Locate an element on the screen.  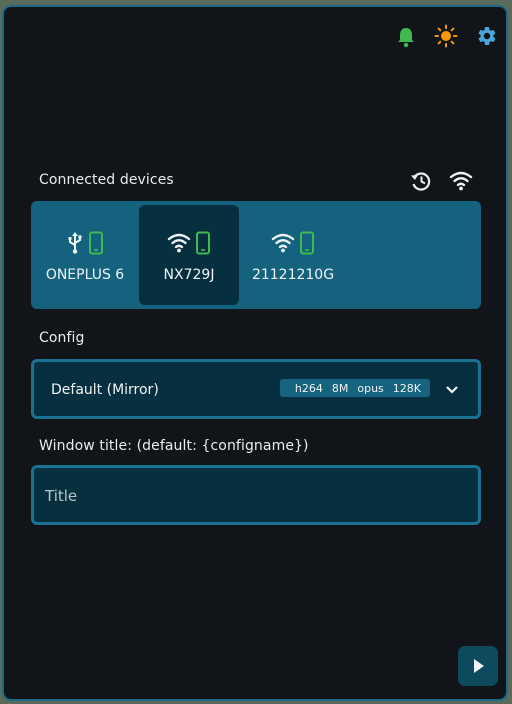
chevron-down-icon is located at coordinates (452, 390).